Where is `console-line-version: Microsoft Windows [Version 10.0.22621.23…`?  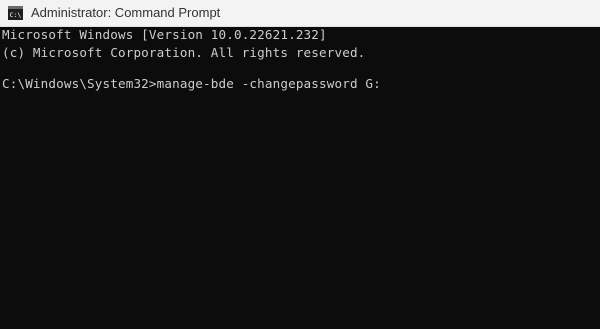 console-line-version: Microsoft Windows [Version 10.0.22621.23… is located at coordinates (164, 34).